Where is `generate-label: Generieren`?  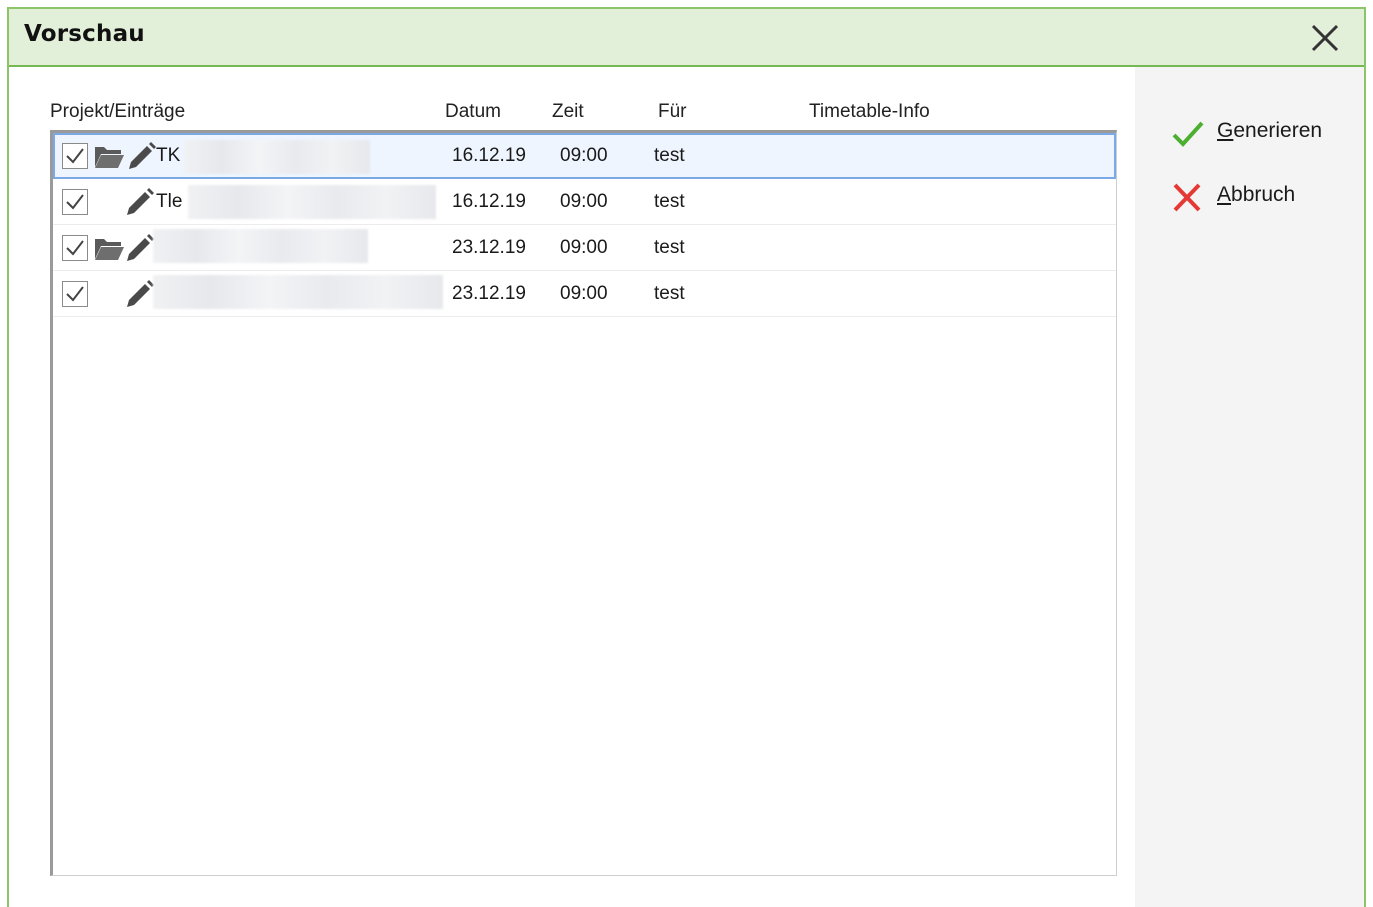 generate-label: Generieren is located at coordinates (1269, 131).